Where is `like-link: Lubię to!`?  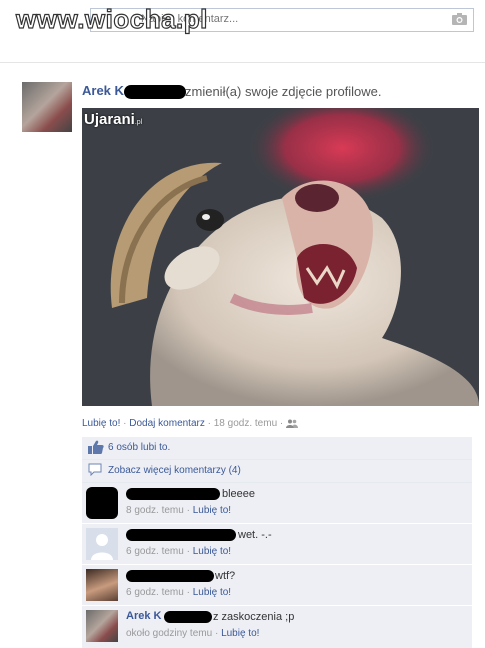
like-link: Lubię to! is located at coordinates (101, 423).